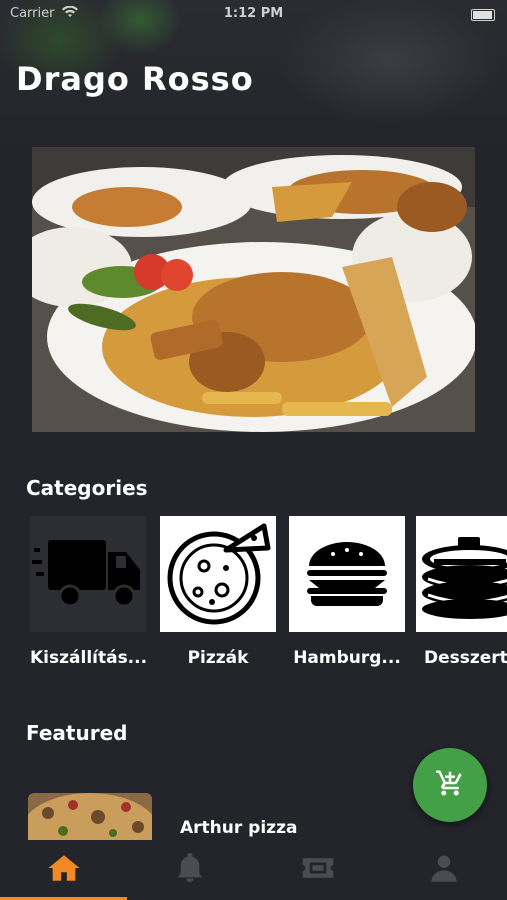 The height and width of the screenshot is (900, 507). What do you see at coordinates (253, 870) in the screenshot?
I see `bottom-tab-bar` at bounding box center [253, 870].